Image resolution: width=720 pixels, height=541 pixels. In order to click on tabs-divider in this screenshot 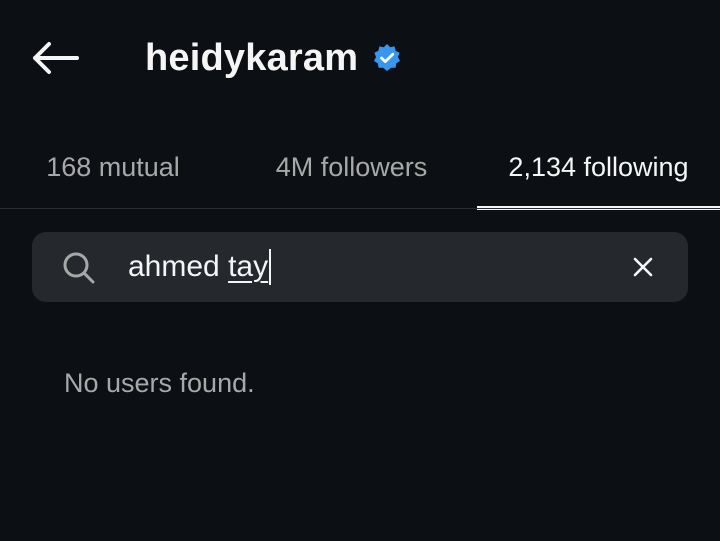, I will do `click(360, 208)`.